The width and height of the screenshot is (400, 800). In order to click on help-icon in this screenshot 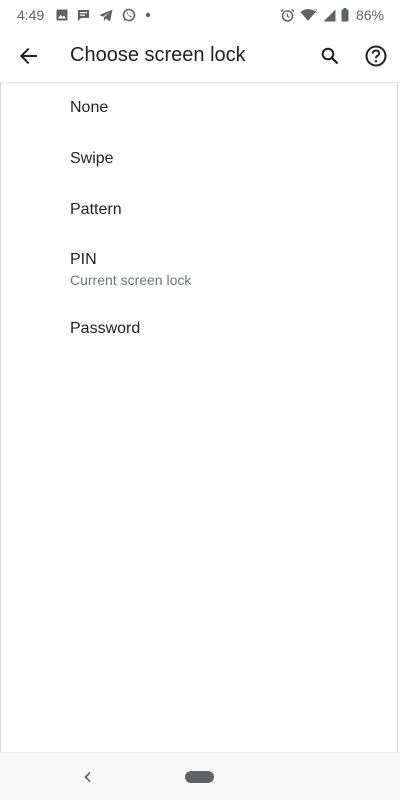, I will do `click(376, 56)`.